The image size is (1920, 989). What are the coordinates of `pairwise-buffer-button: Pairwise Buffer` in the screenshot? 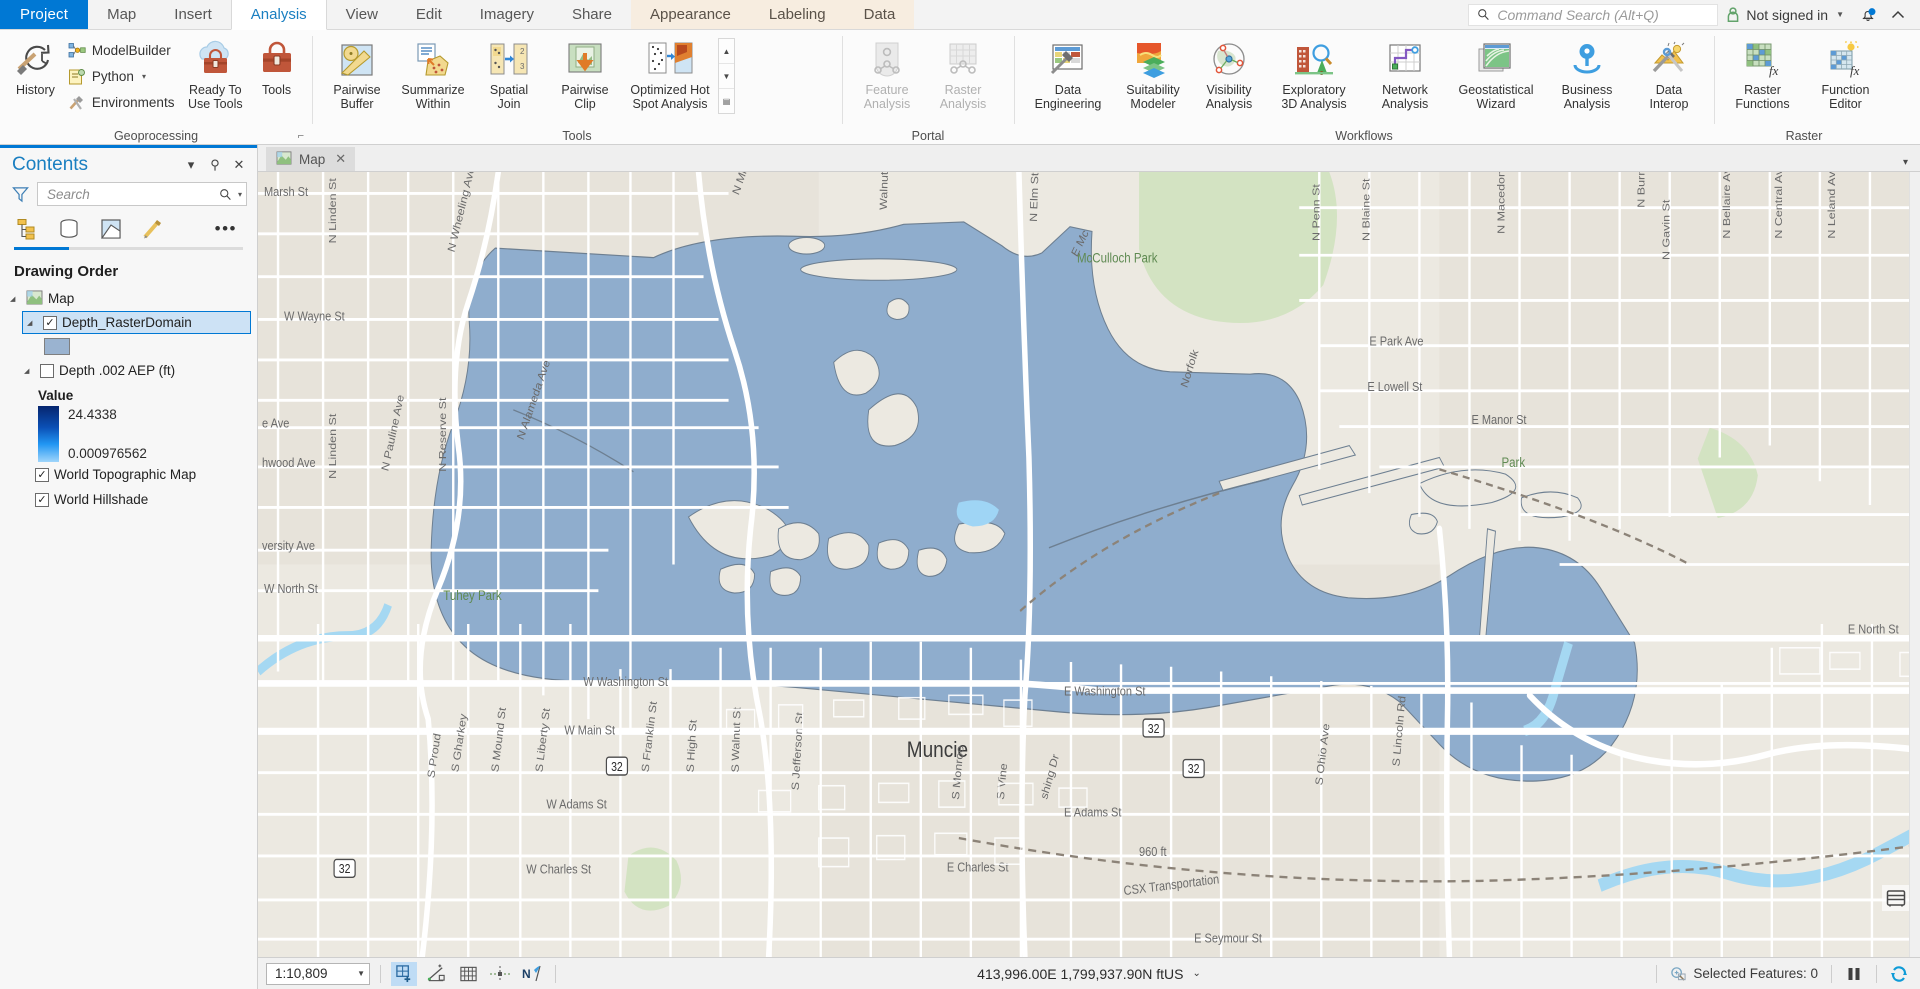 It's located at (357, 75).